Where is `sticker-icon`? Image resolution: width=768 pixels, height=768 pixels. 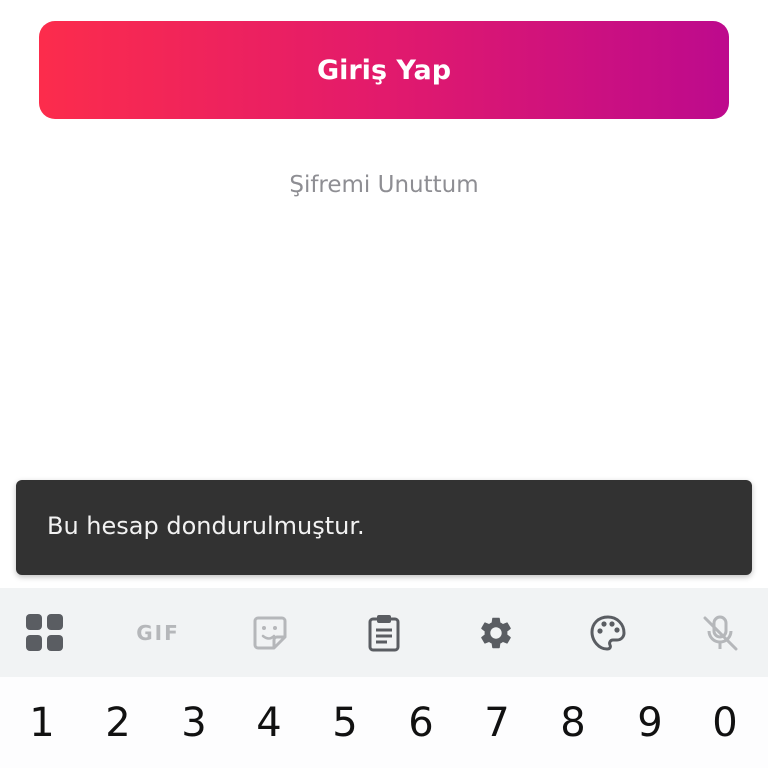 sticker-icon is located at coordinates (270, 632).